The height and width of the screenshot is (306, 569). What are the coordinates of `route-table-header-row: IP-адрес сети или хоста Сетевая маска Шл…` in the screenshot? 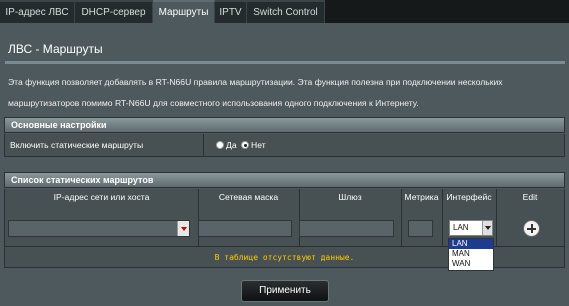 It's located at (284, 197).